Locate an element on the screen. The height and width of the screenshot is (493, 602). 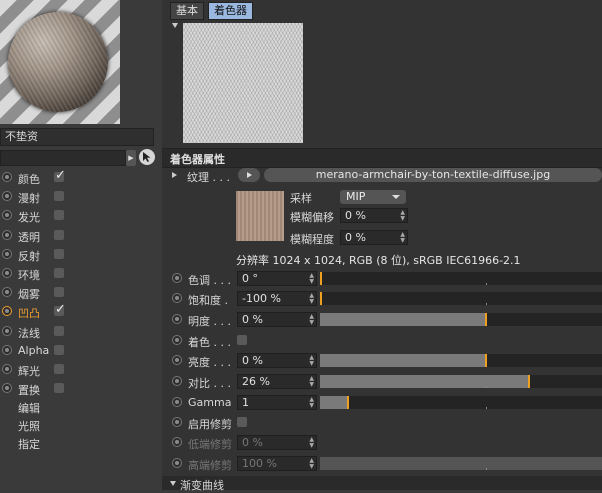
property-field: 26 % ▲ ▼ is located at coordinates (277, 381).